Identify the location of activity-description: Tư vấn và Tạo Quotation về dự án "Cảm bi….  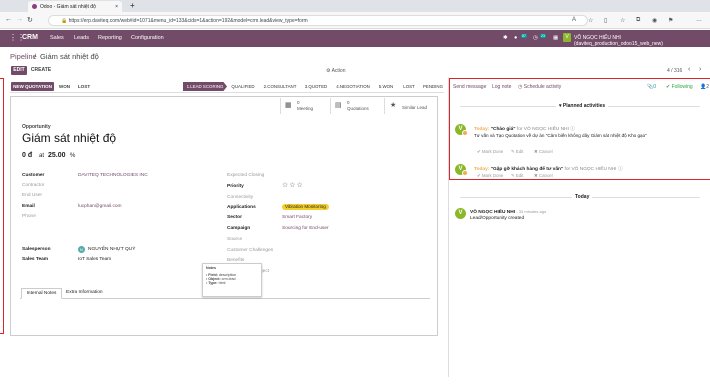
(560, 135).